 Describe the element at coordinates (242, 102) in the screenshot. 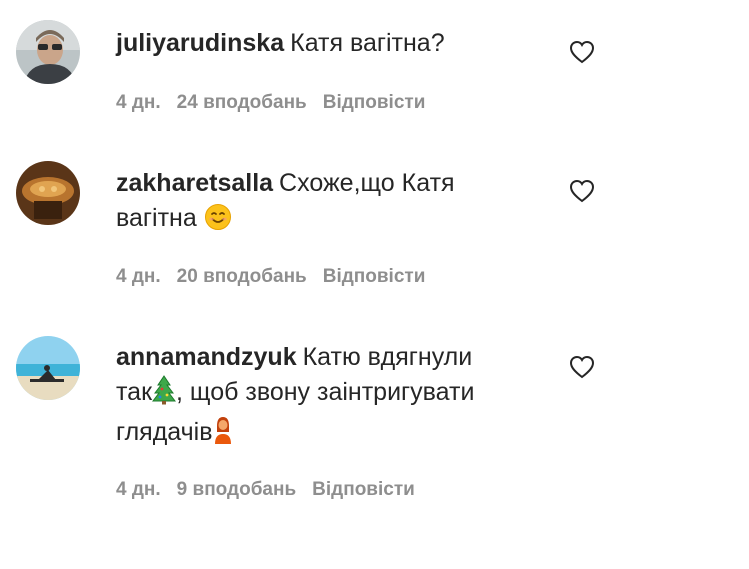

I see `likes-count: 24 вподобань` at that location.